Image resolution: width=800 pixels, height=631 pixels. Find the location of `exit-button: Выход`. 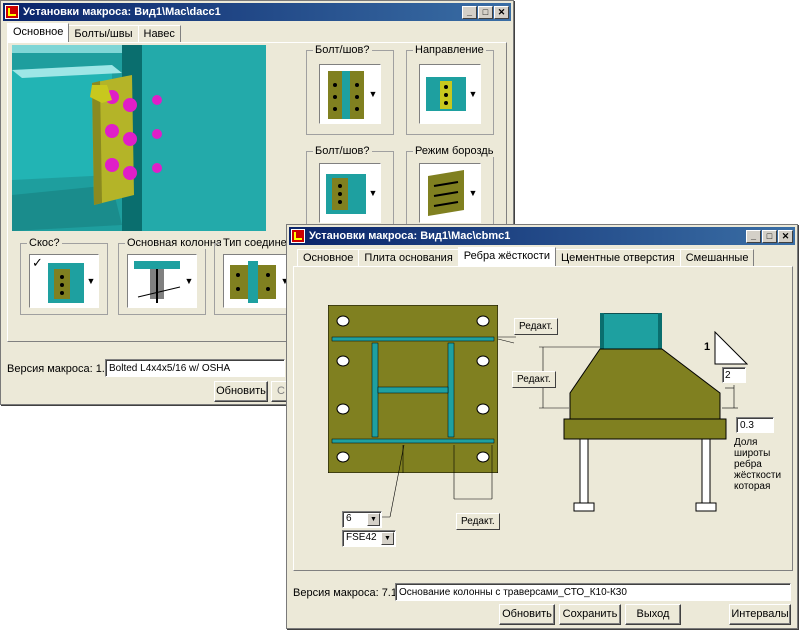

exit-button: Выход is located at coordinates (653, 614).